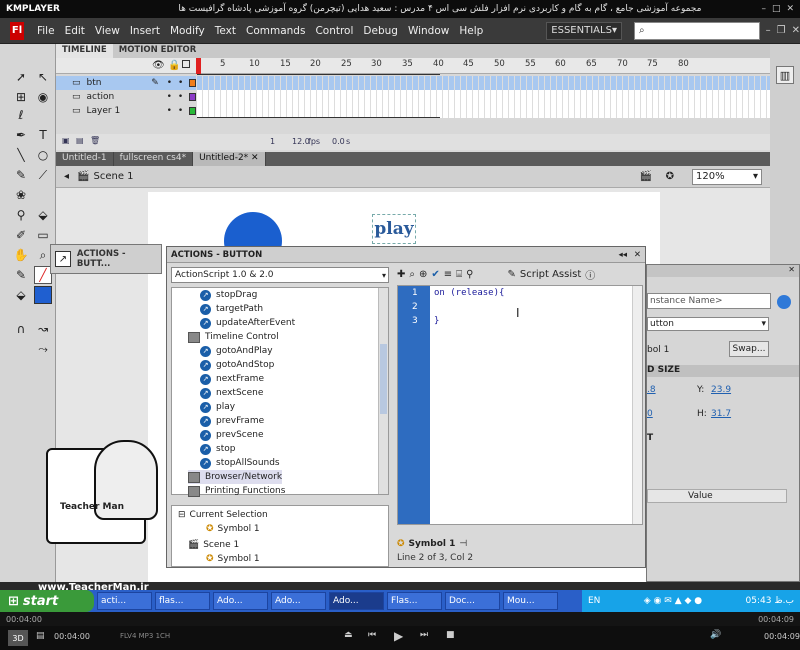 This screenshot has width=800, height=650. Describe the element at coordinates (43, 97) in the screenshot. I see `3d-rotation-icon: ◉` at that location.